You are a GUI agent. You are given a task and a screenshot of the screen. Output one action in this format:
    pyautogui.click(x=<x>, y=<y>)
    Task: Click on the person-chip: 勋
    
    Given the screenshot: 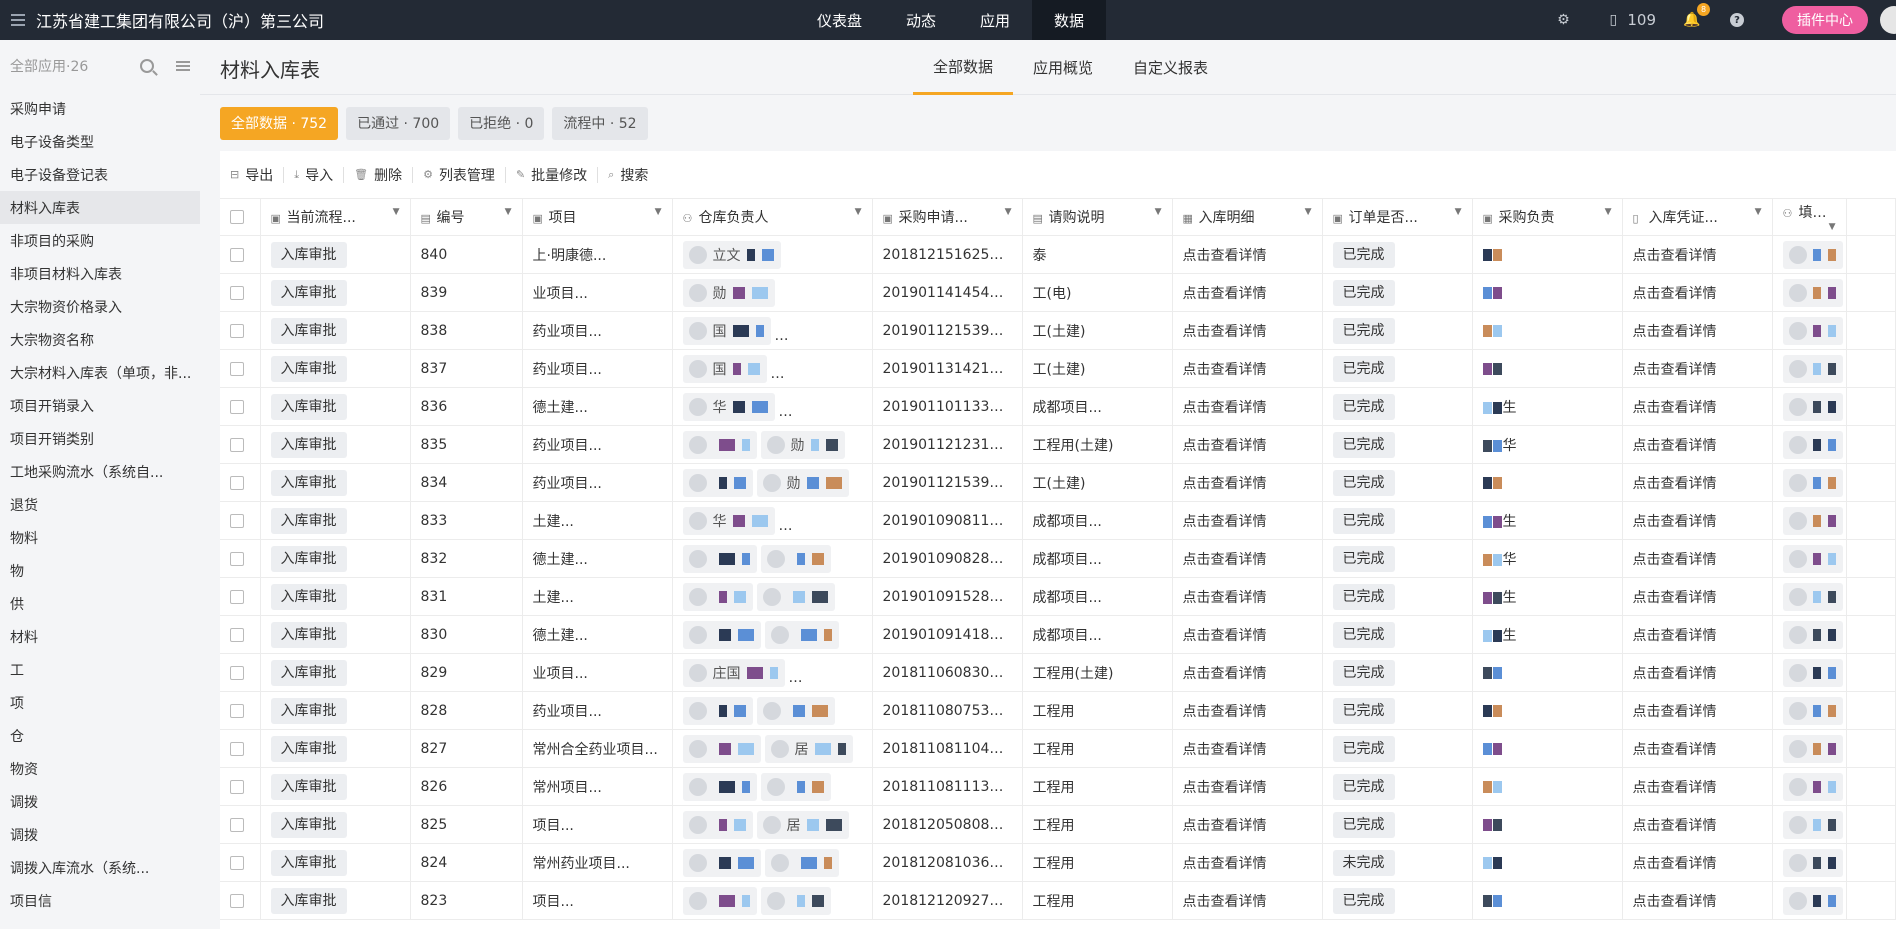 What is the action you would take?
    pyautogui.click(x=802, y=444)
    